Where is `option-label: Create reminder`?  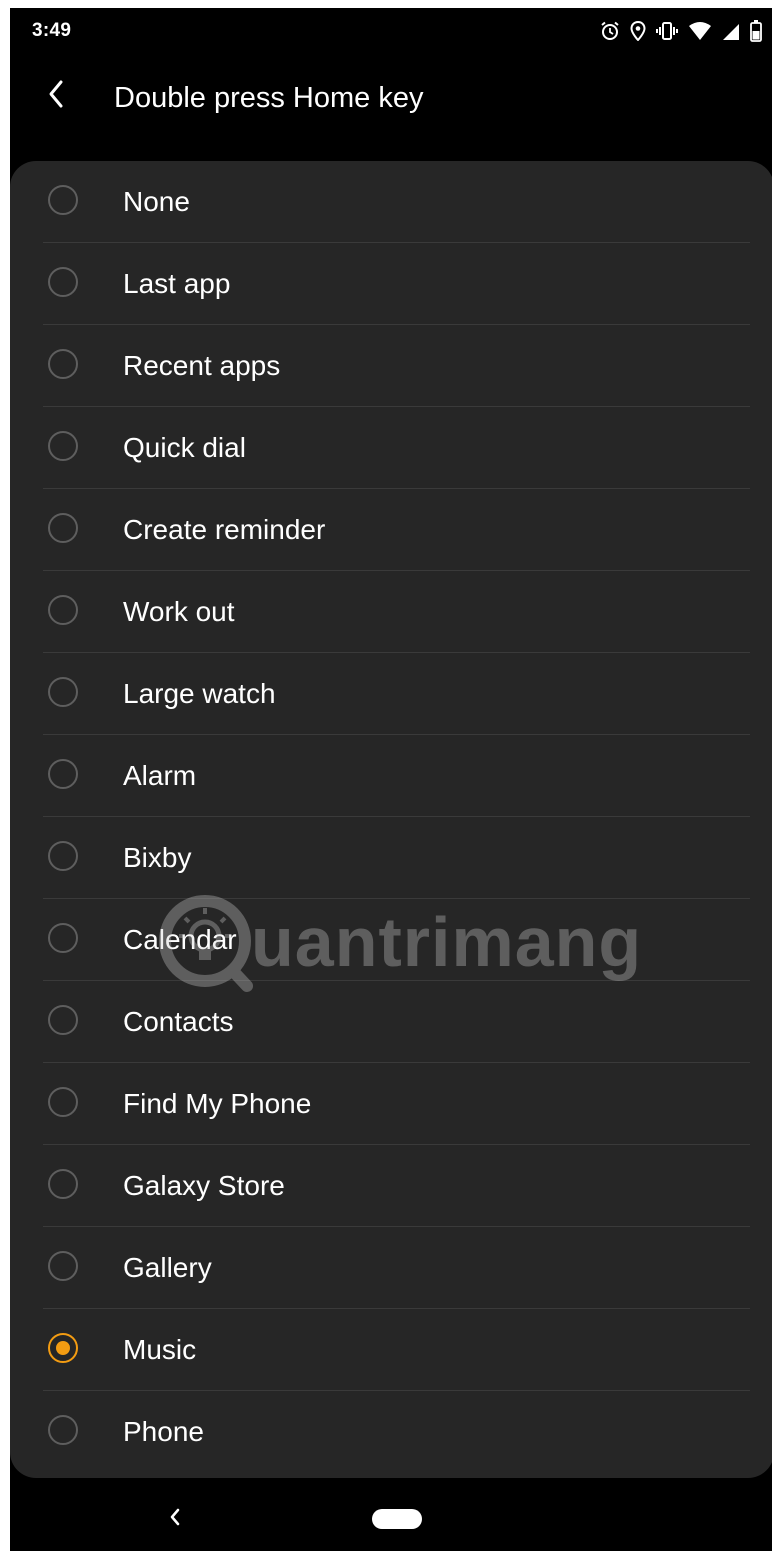 option-label: Create reminder is located at coordinates (224, 529).